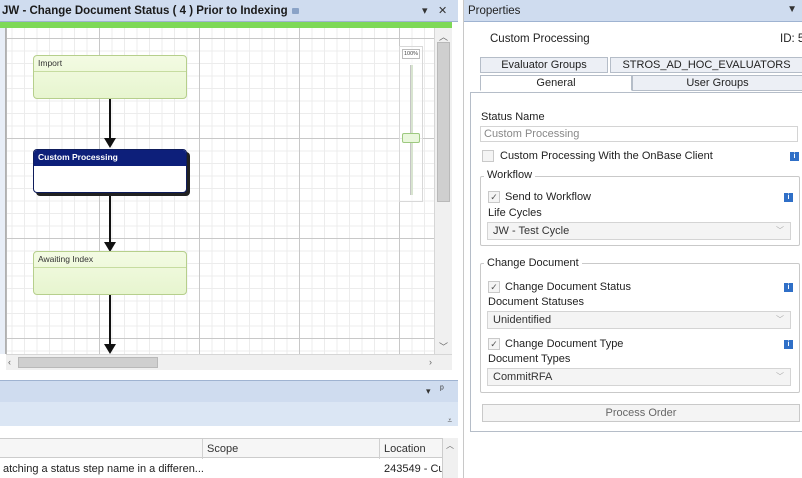 The image size is (802, 478). Describe the element at coordinates (442, 389) in the screenshot. I see `pin-icon: ᵖ` at that location.